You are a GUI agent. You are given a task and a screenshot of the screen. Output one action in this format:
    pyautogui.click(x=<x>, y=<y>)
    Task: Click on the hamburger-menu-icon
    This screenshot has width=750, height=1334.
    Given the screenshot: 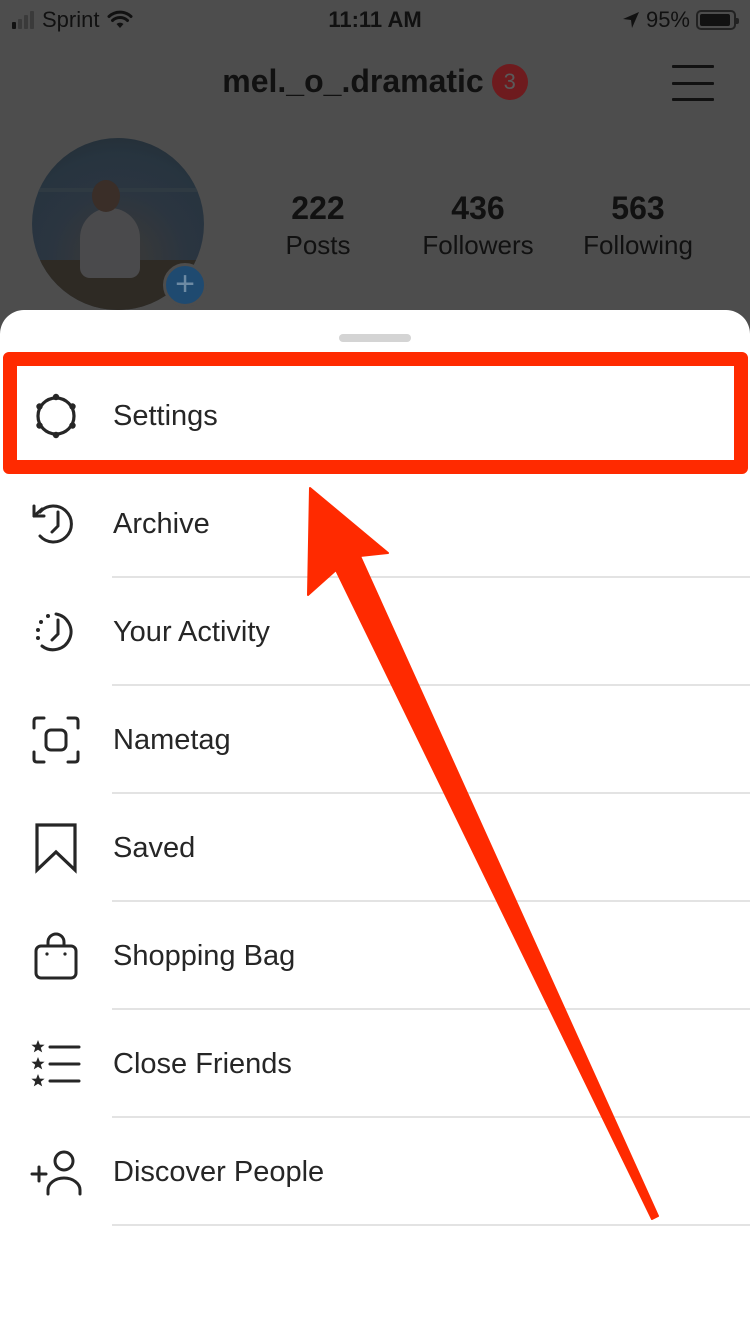 What is the action you would take?
    pyautogui.click(x=693, y=83)
    